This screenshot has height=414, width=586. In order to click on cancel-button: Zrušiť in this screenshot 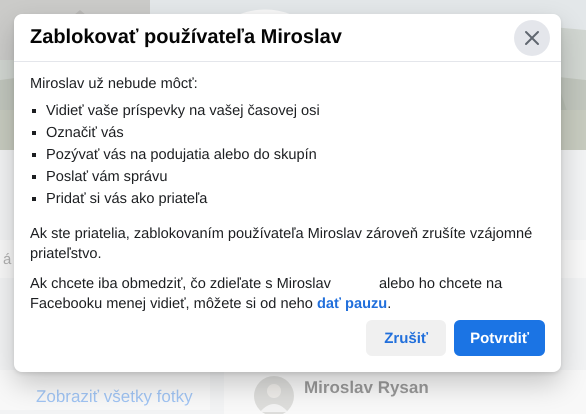, I will do `click(406, 338)`.